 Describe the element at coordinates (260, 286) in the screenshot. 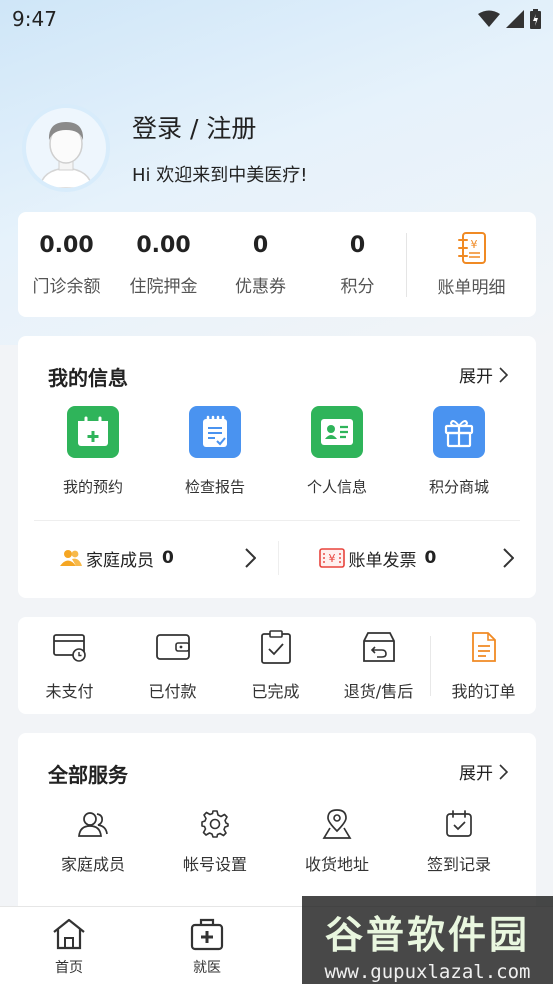

I see `balance-label: 优惠券` at that location.